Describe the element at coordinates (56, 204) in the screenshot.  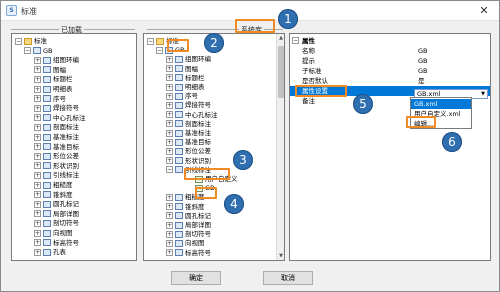
I see `tree-node: + 圆孔标记` at that location.